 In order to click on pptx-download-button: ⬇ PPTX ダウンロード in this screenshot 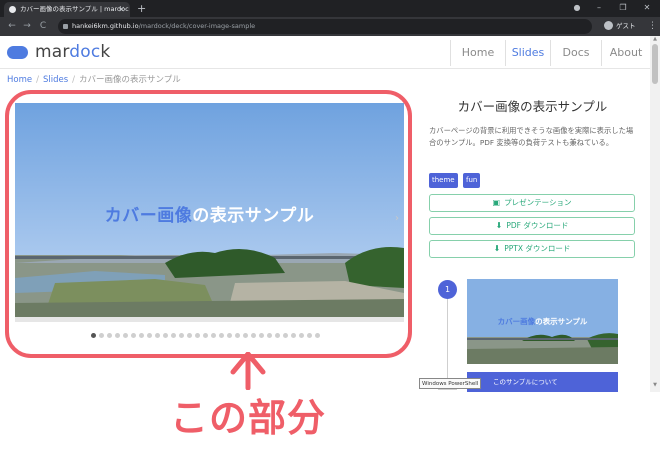, I will do `click(532, 249)`.